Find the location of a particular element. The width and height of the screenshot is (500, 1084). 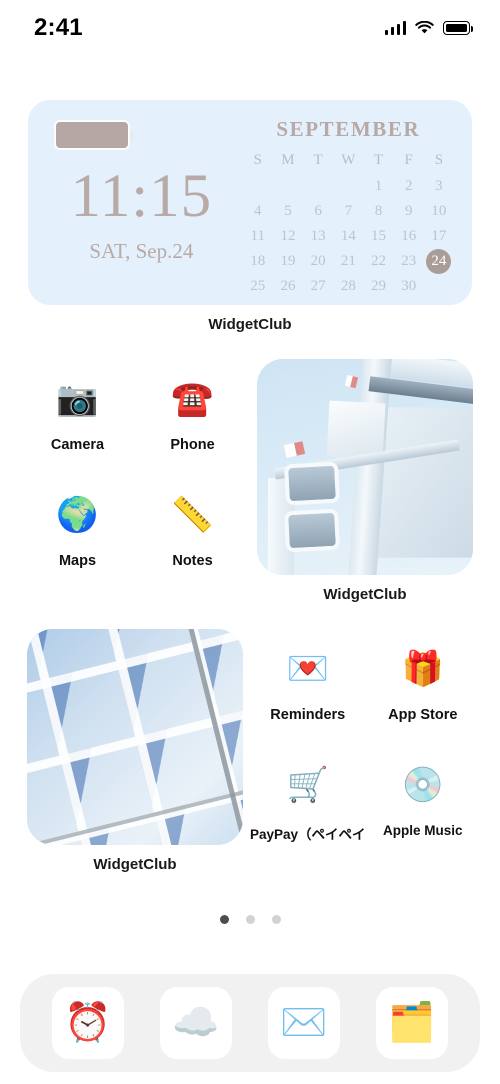

calendar-day: 23 is located at coordinates (409, 261).